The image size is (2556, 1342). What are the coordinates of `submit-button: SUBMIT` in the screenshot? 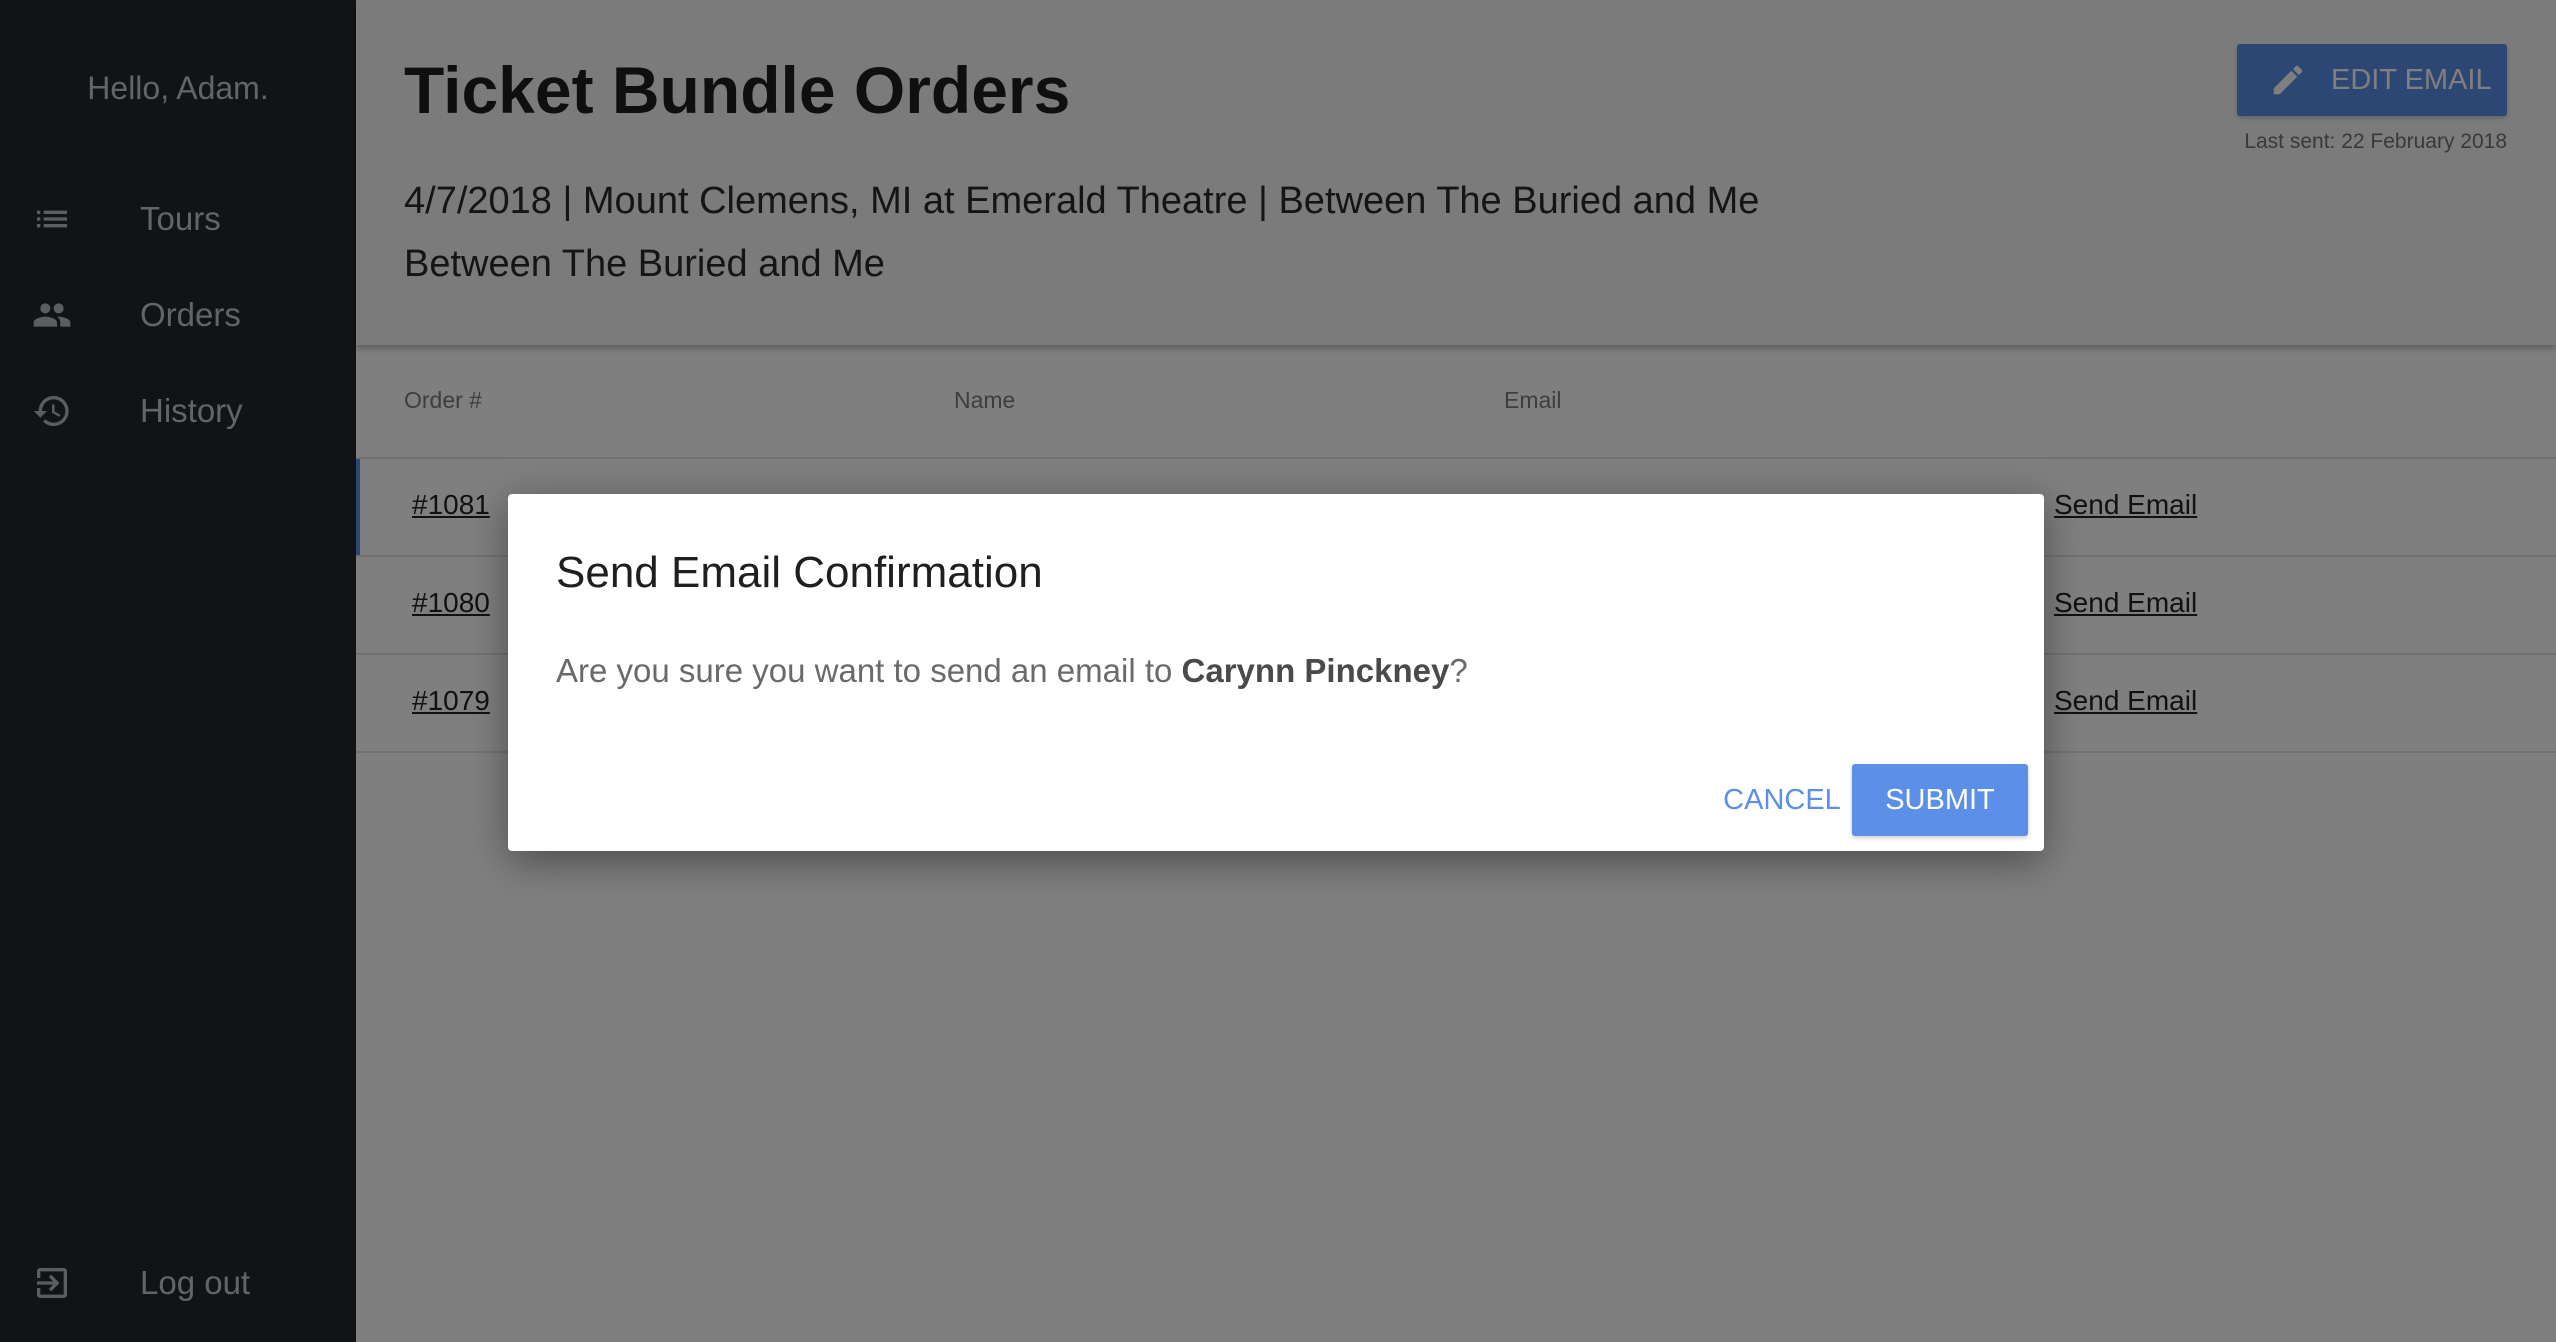 It's located at (1940, 800).